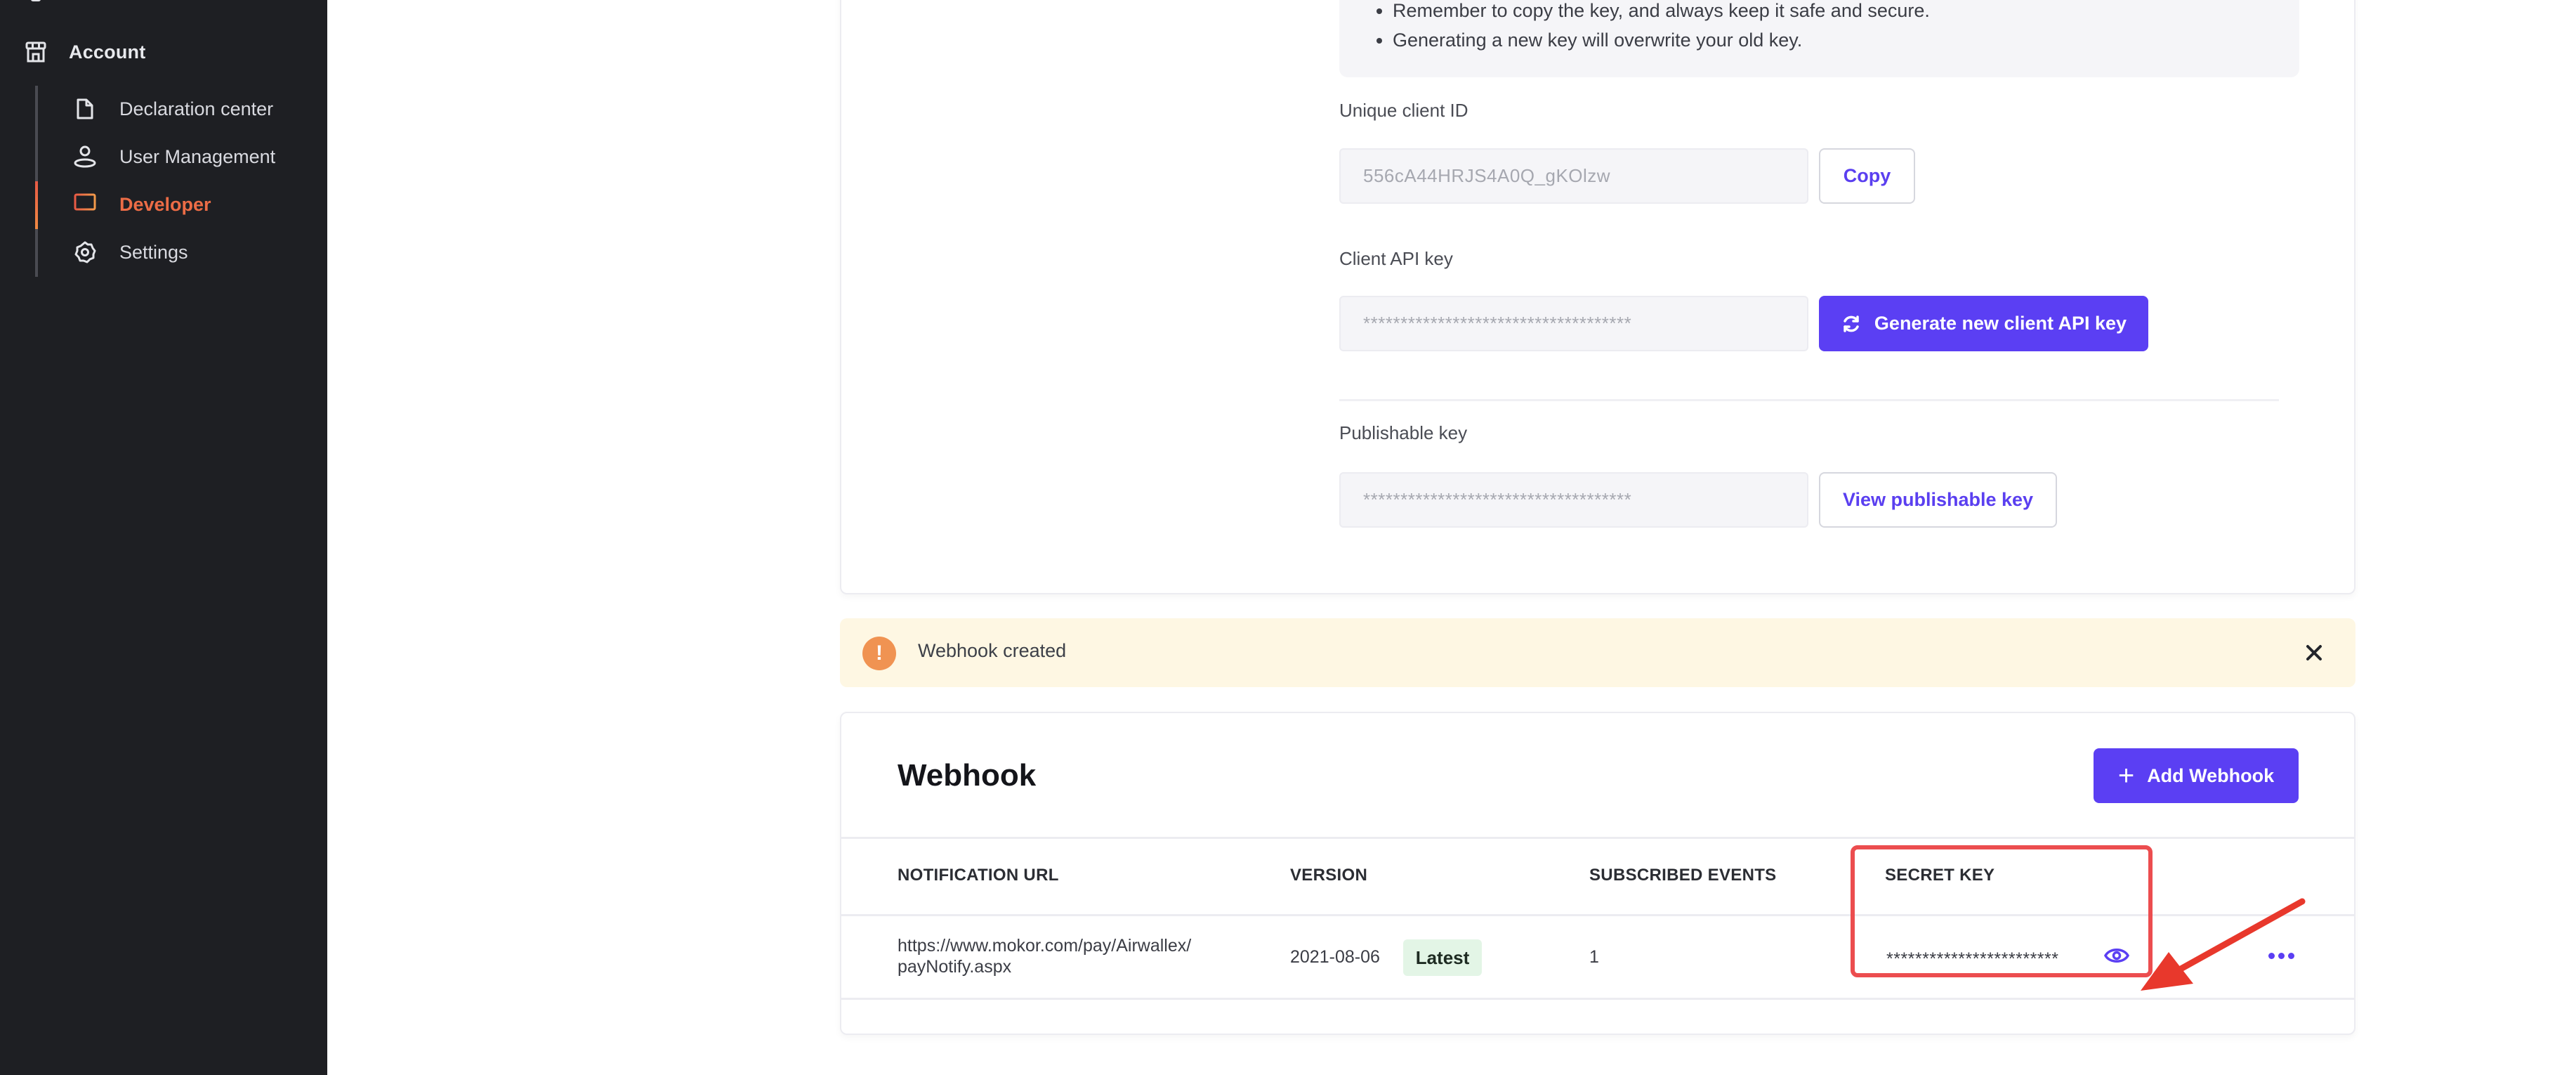  What do you see at coordinates (107, 52) in the screenshot?
I see `sidebar-section-label: Account` at bounding box center [107, 52].